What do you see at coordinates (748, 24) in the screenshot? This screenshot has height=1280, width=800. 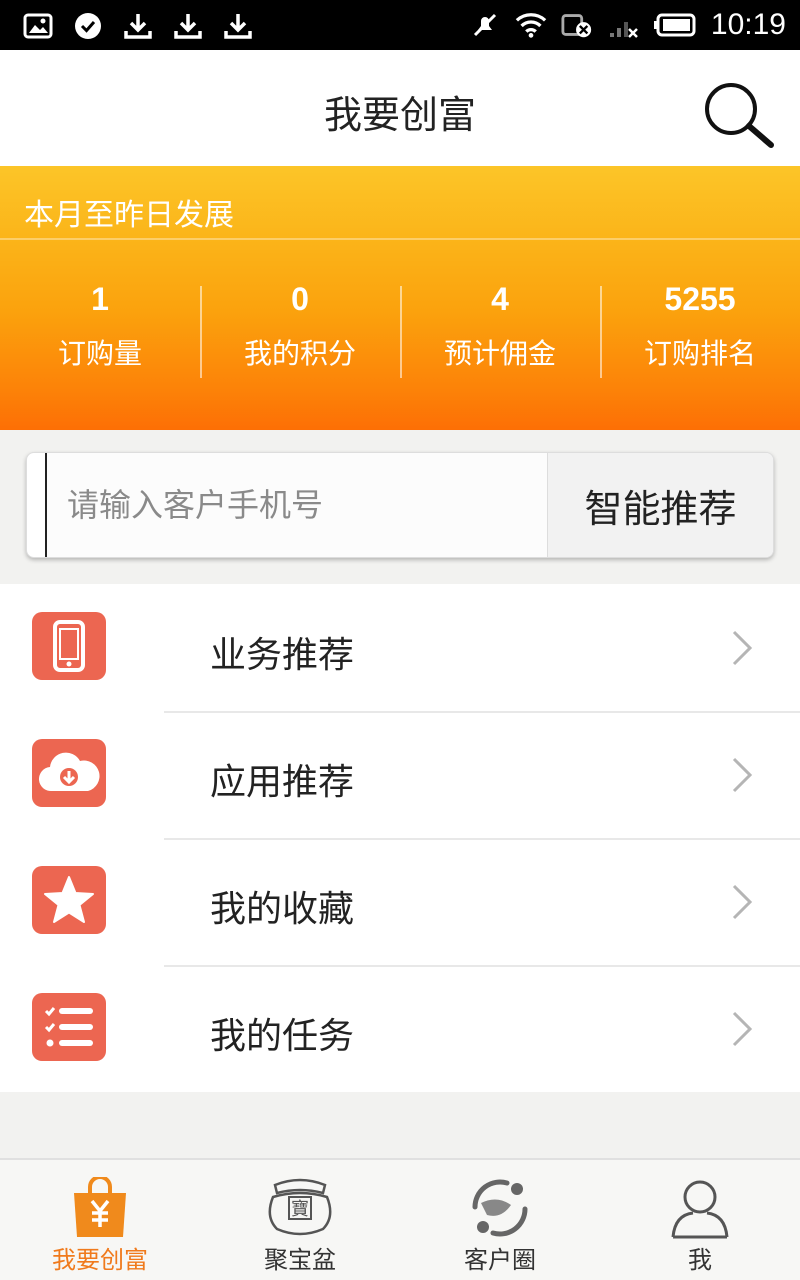 I see `clock: 10:19` at bounding box center [748, 24].